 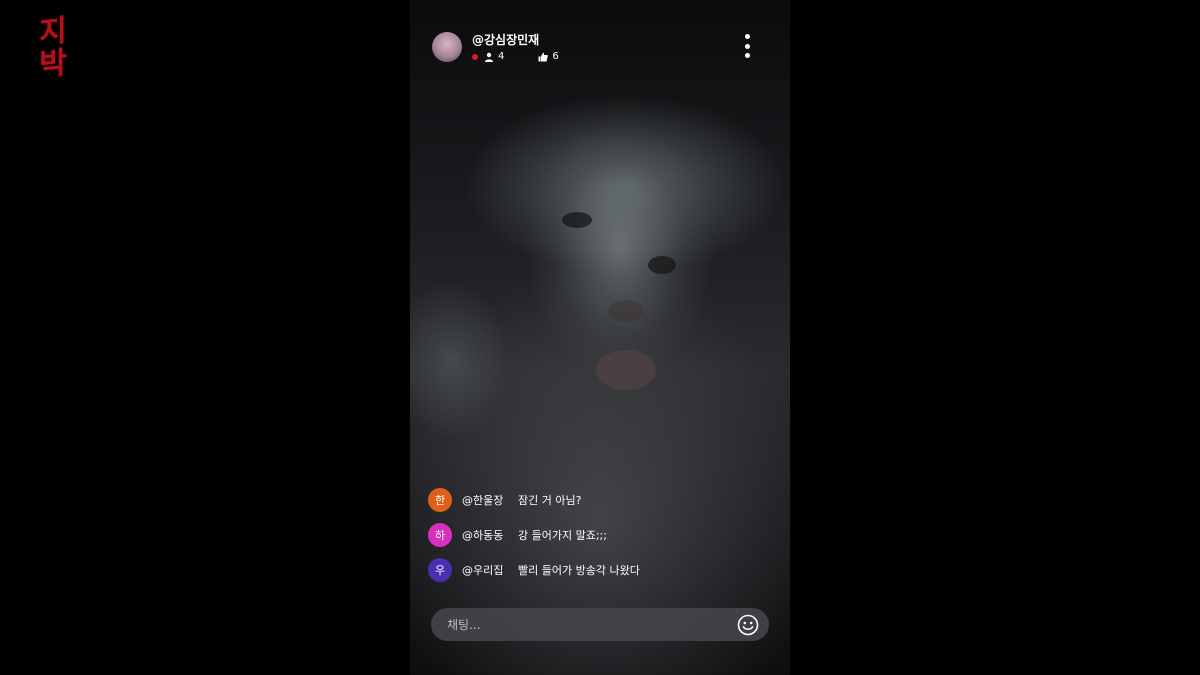 I want to click on viewer-count: 4, so click(x=501, y=56).